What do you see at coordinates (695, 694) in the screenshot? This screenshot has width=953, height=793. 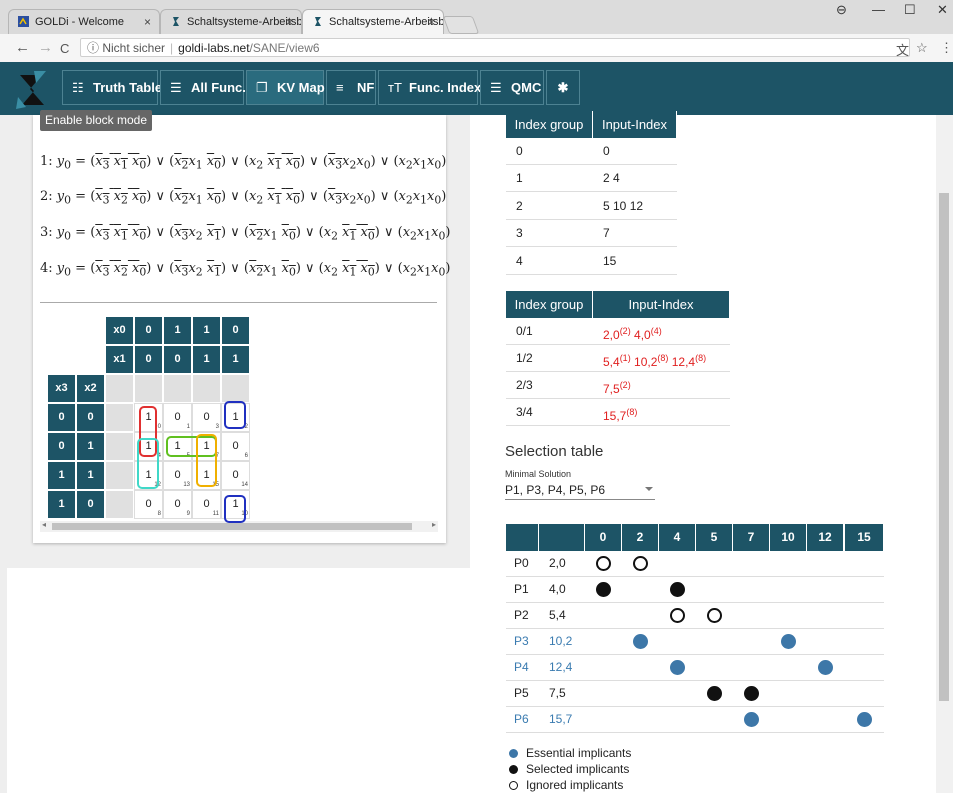 I see `selection-row: P5 7,5` at bounding box center [695, 694].